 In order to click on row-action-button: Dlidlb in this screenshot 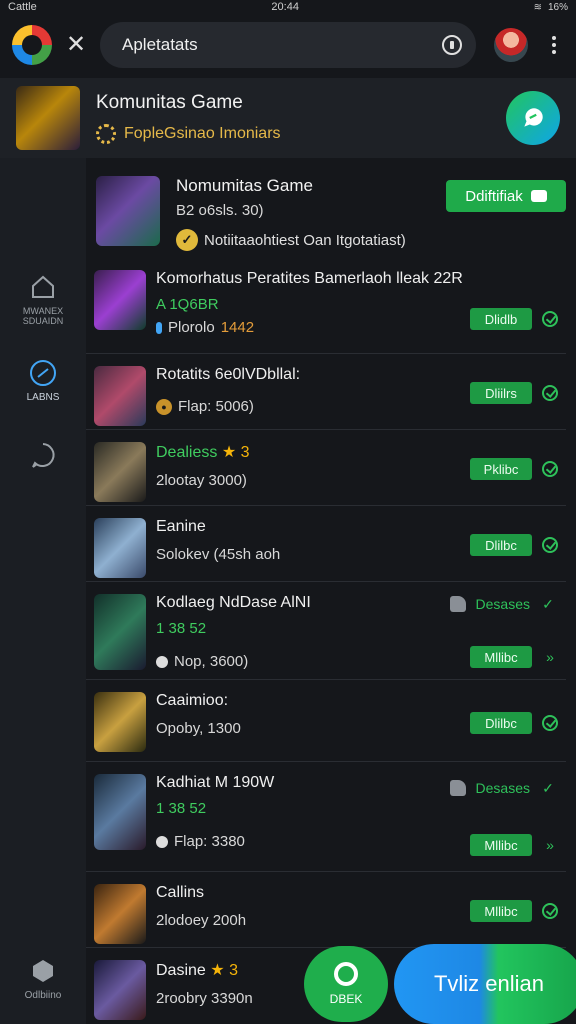, I will do `click(501, 319)`.